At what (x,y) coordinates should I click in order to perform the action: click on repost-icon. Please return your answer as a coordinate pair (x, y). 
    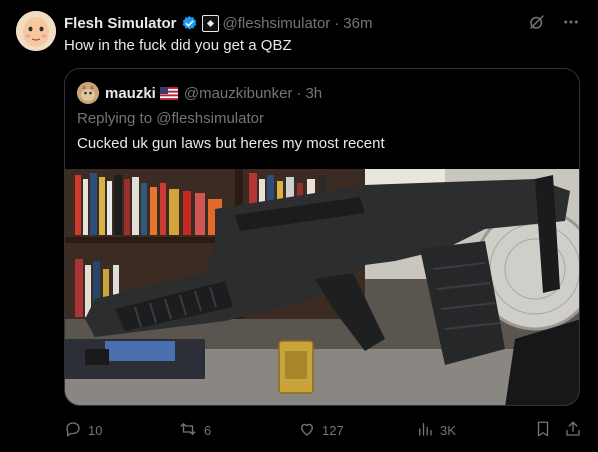
    Looking at the image, I should click on (188, 430).